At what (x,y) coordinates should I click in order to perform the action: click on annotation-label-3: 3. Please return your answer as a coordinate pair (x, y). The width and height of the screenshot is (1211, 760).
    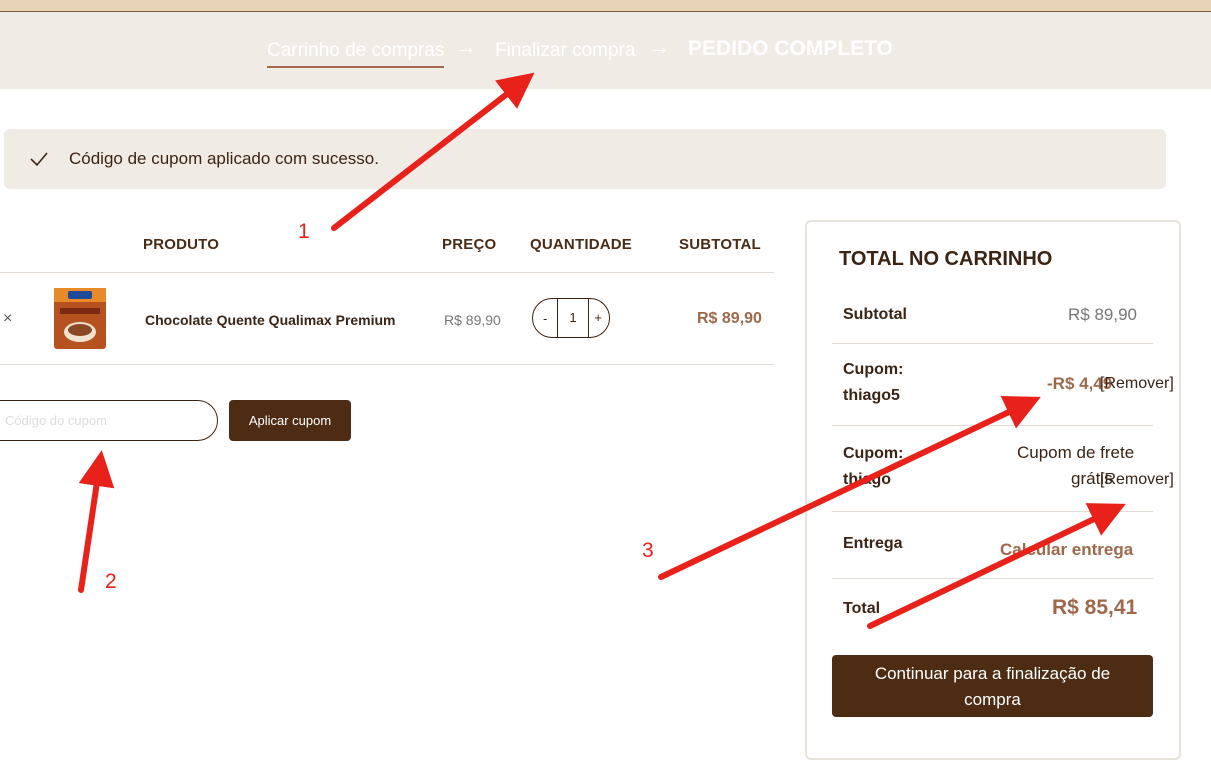
    Looking at the image, I should click on (648, 550).